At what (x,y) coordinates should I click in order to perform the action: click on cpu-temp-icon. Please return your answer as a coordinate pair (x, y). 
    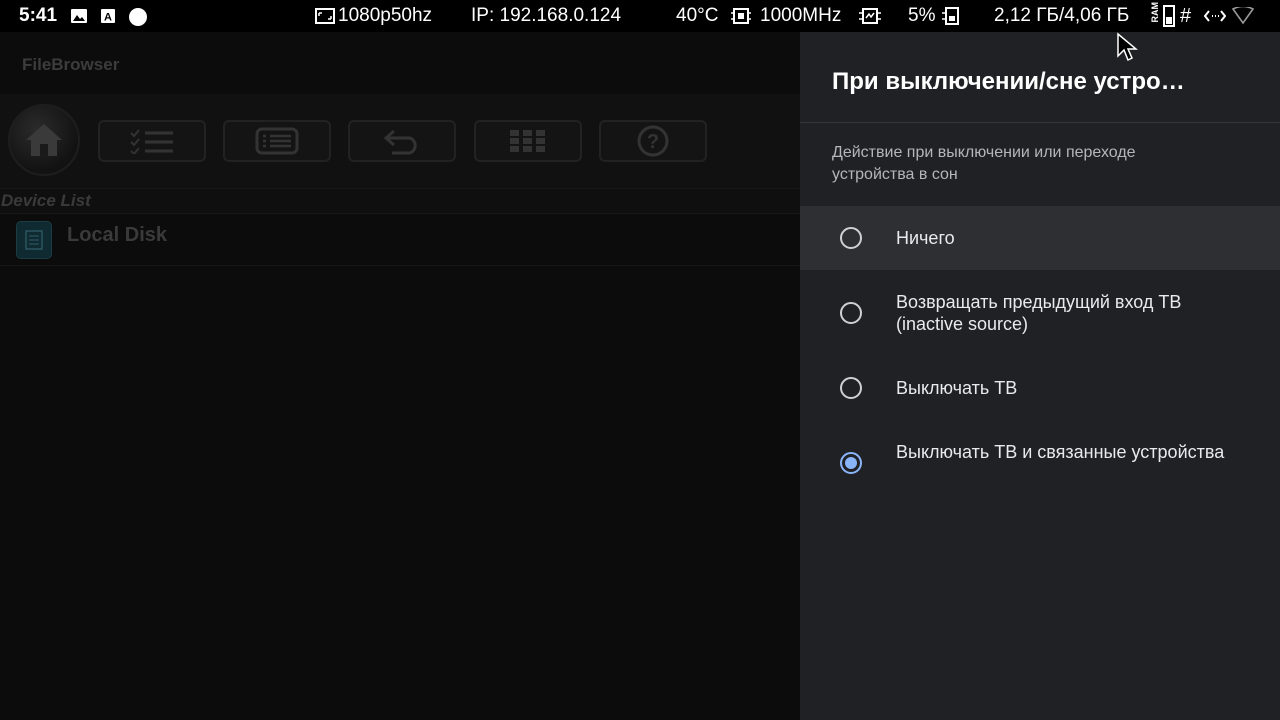
    Looking at the image, I should click on (741, 16).